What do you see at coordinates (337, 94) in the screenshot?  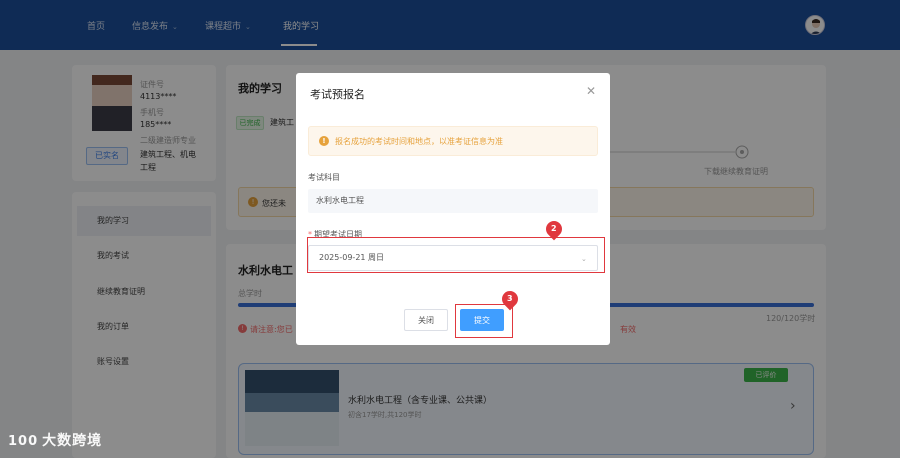 I see `dialog-title: 考试预报名` at bounding box center [337, 94].